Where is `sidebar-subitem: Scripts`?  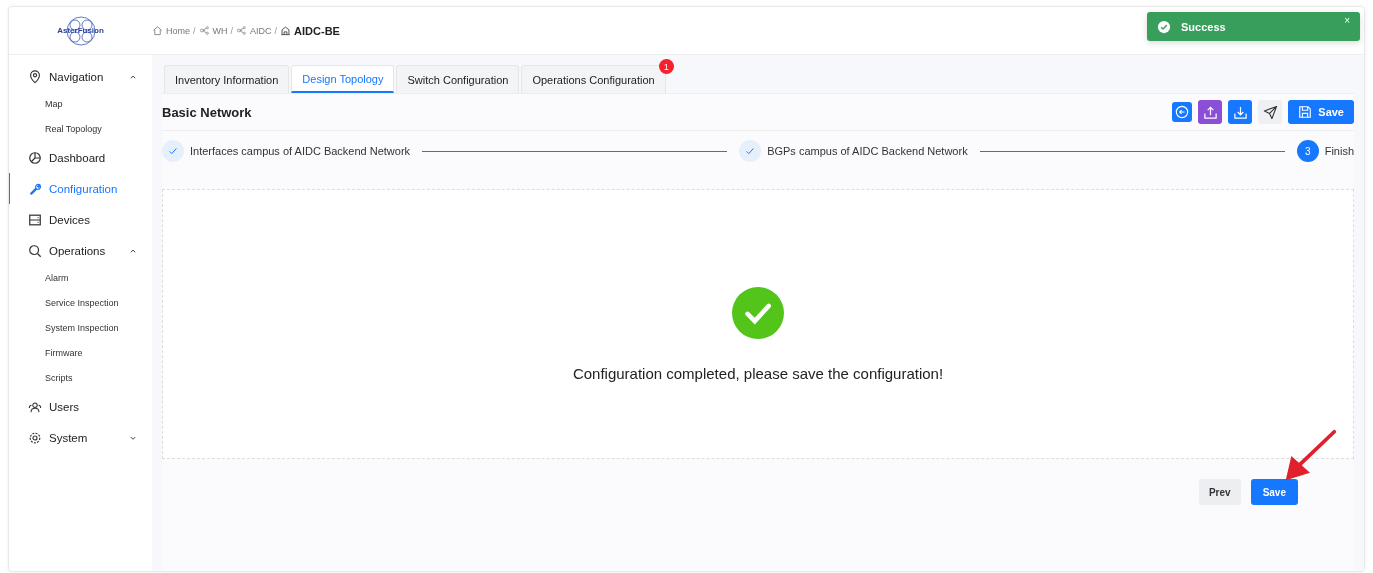 sidebar-subitem: Scripts is located at coordinates (80, 378).